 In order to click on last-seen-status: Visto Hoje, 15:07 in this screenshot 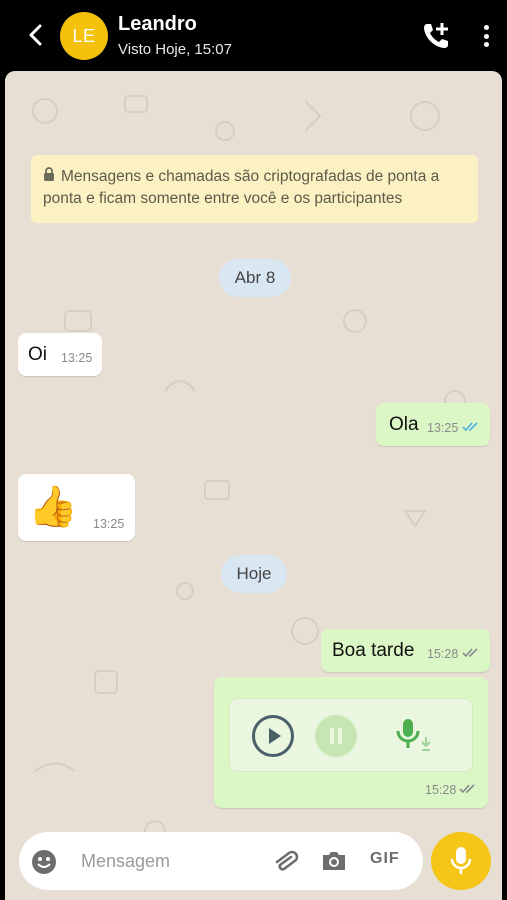, I will do `click(175, 49)`.